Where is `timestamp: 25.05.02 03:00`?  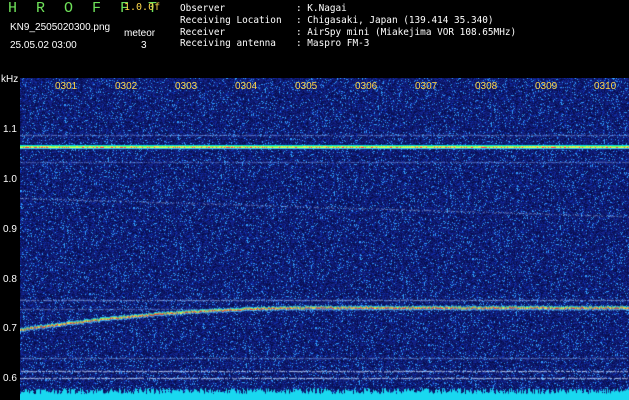
timestamp: 25.05.02 03:00 is located at coordinates (43, 45).